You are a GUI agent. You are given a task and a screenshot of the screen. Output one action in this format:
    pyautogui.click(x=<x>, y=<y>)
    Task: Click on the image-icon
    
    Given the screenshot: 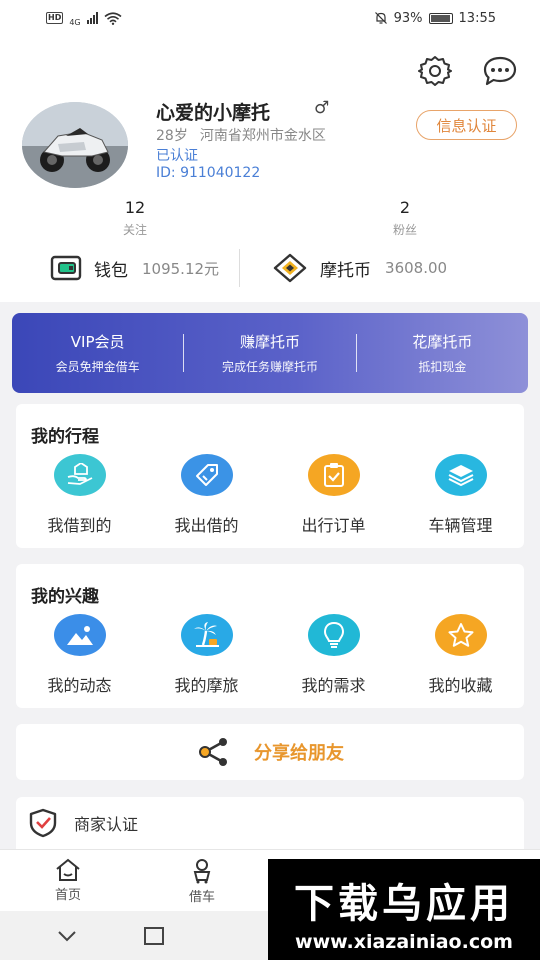 What is the action you would take?
    pyautogui.click(x=79, y=635)
    